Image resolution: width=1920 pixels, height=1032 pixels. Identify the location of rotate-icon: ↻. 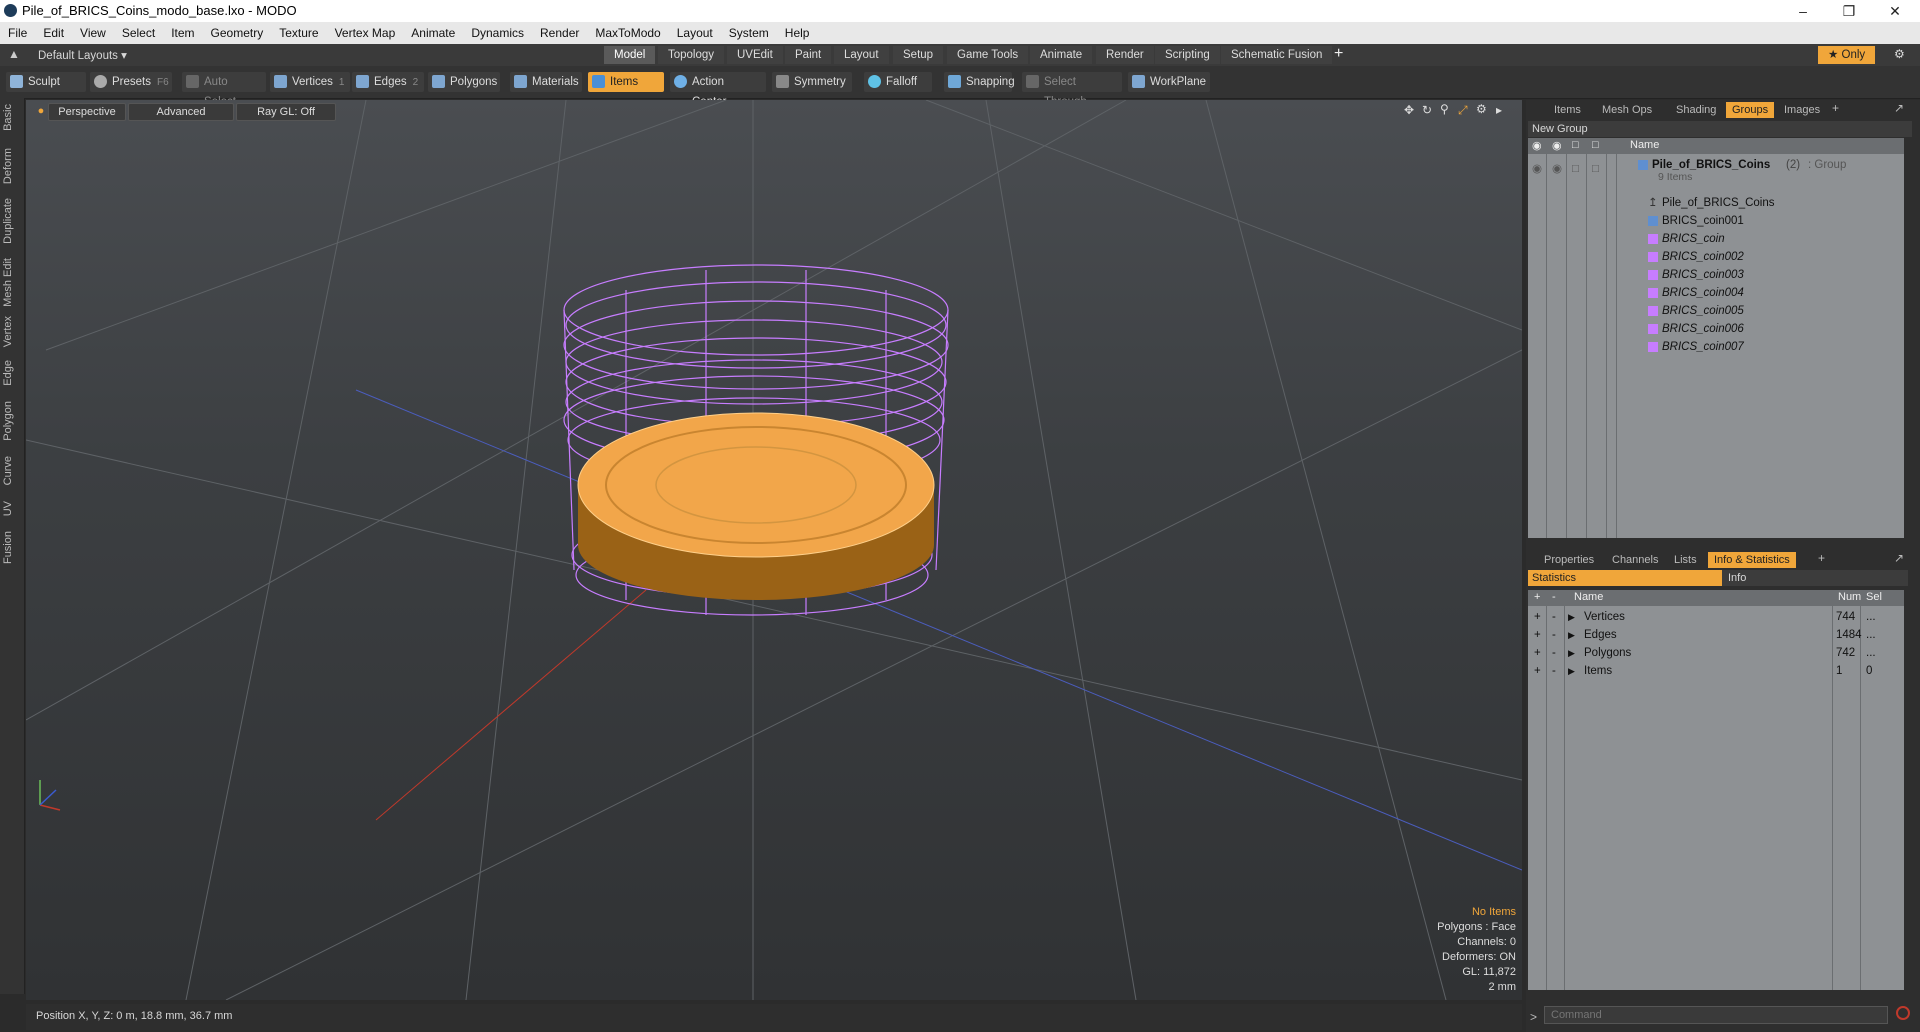
(1427, 110).